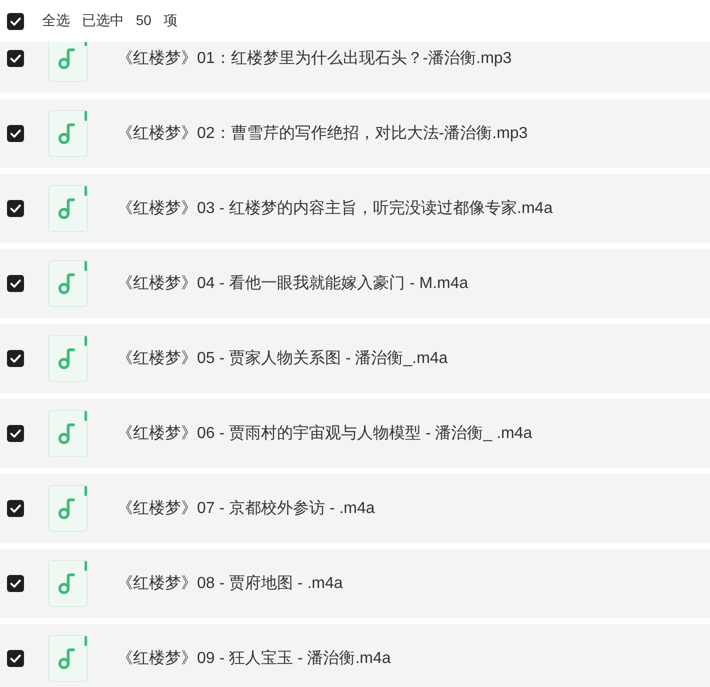 This screenshot has width=710, height=687. I want to click on file-name: 《红楼梦》03 - 红楼梦的内容主旨，听完没读过都像专家.m4a, so click(335, 208).